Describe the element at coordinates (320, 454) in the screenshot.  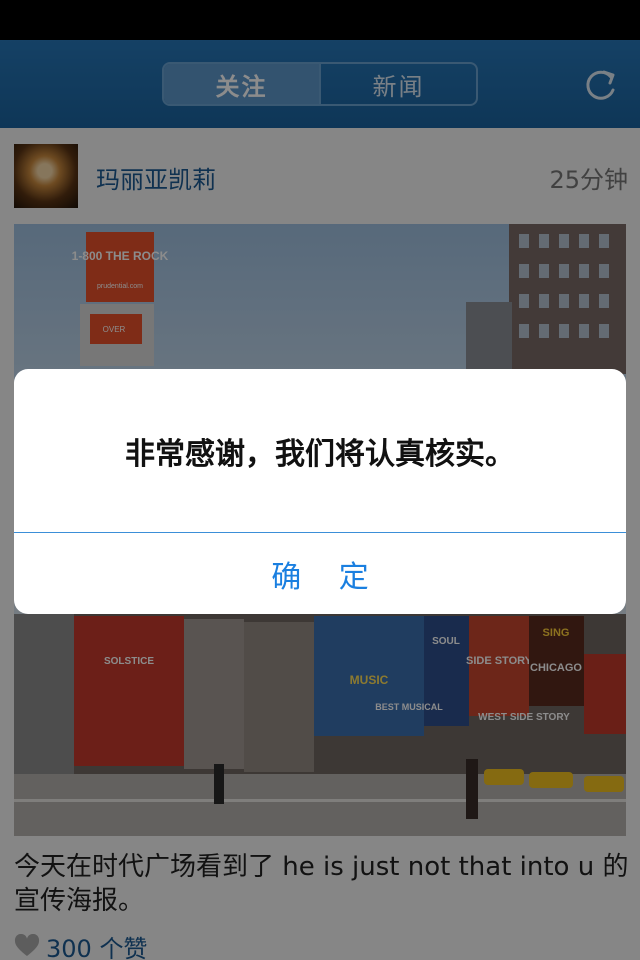
I see `alert-message: 非常感谢，我们将认真核实。` at that location.